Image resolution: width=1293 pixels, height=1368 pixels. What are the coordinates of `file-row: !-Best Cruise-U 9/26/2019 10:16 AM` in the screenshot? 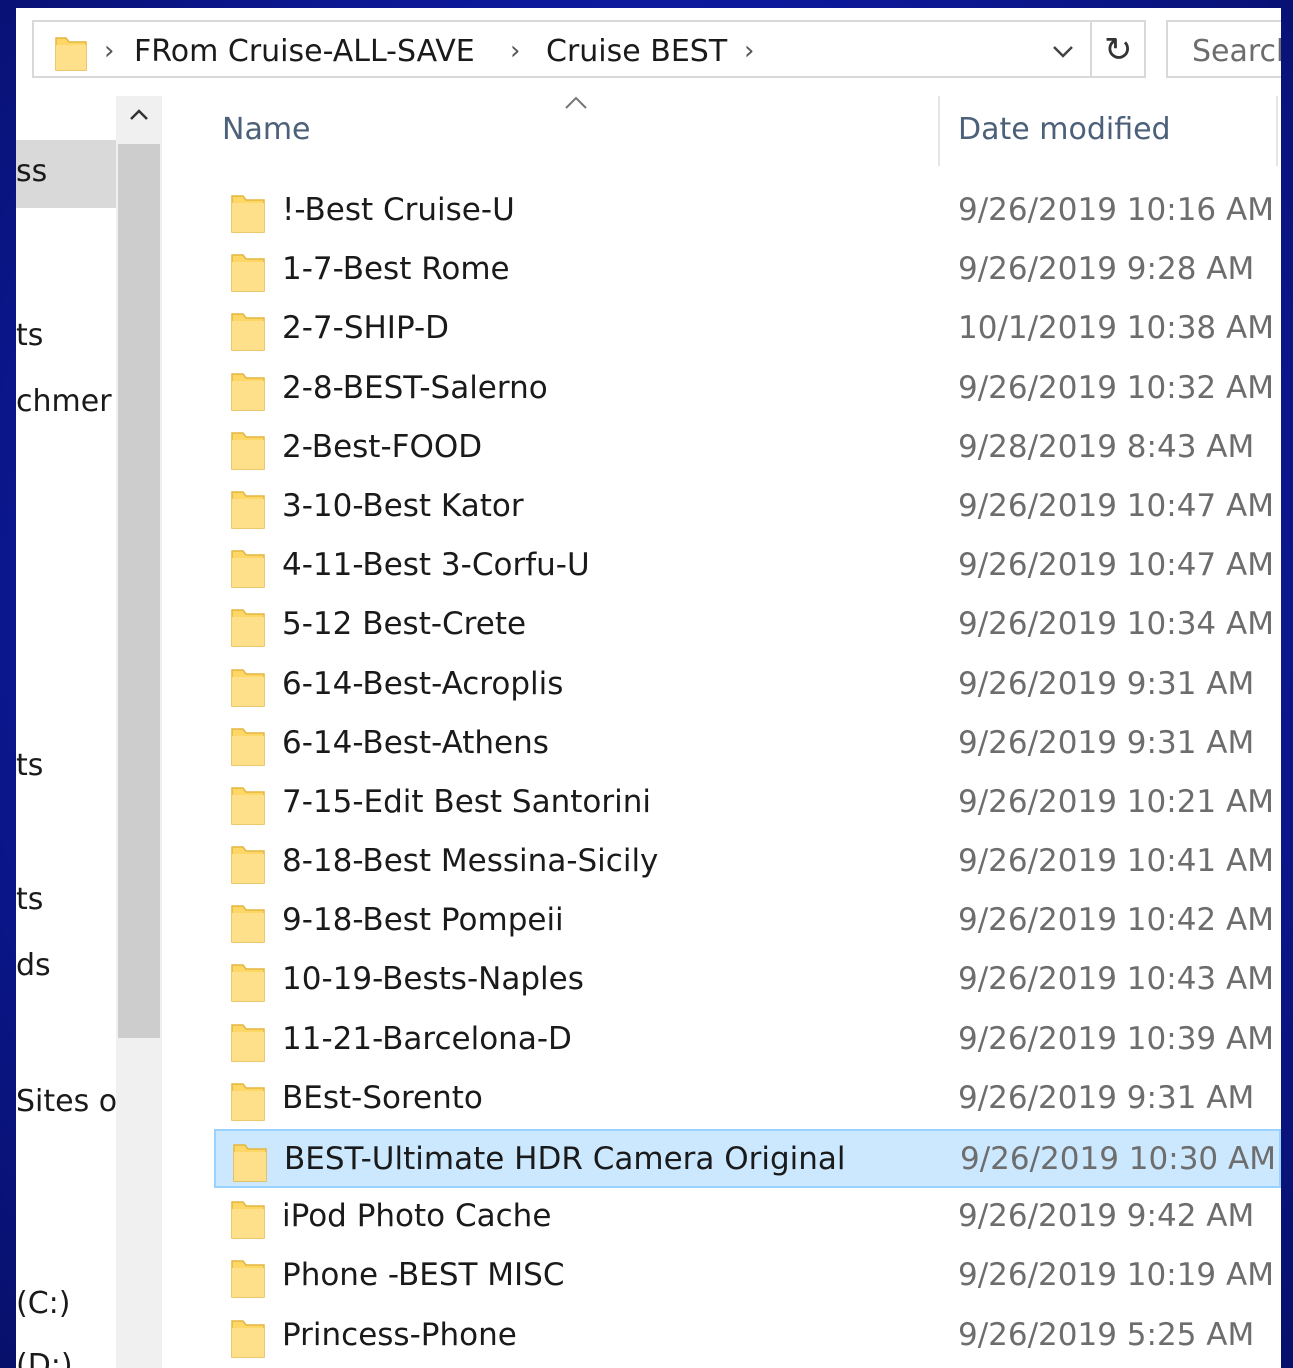 It's located at (747, 211).